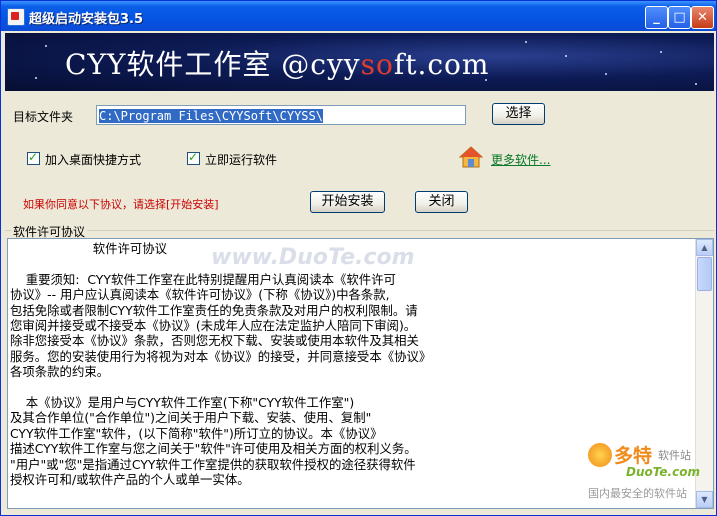  What do you see at coordinates (193, 157) in the screenshot?
I see `run-now-checkbox` at bounding box center [193, 157].